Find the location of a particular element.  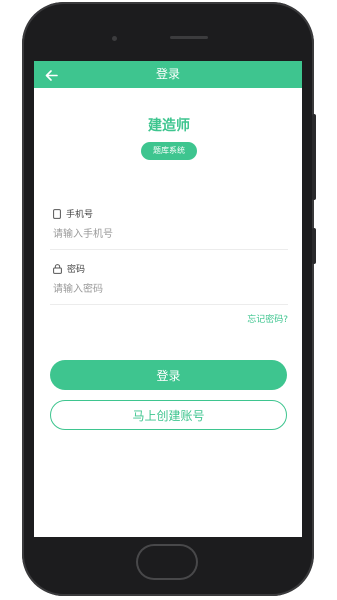

password-divider is located at coordinates (169, 304).